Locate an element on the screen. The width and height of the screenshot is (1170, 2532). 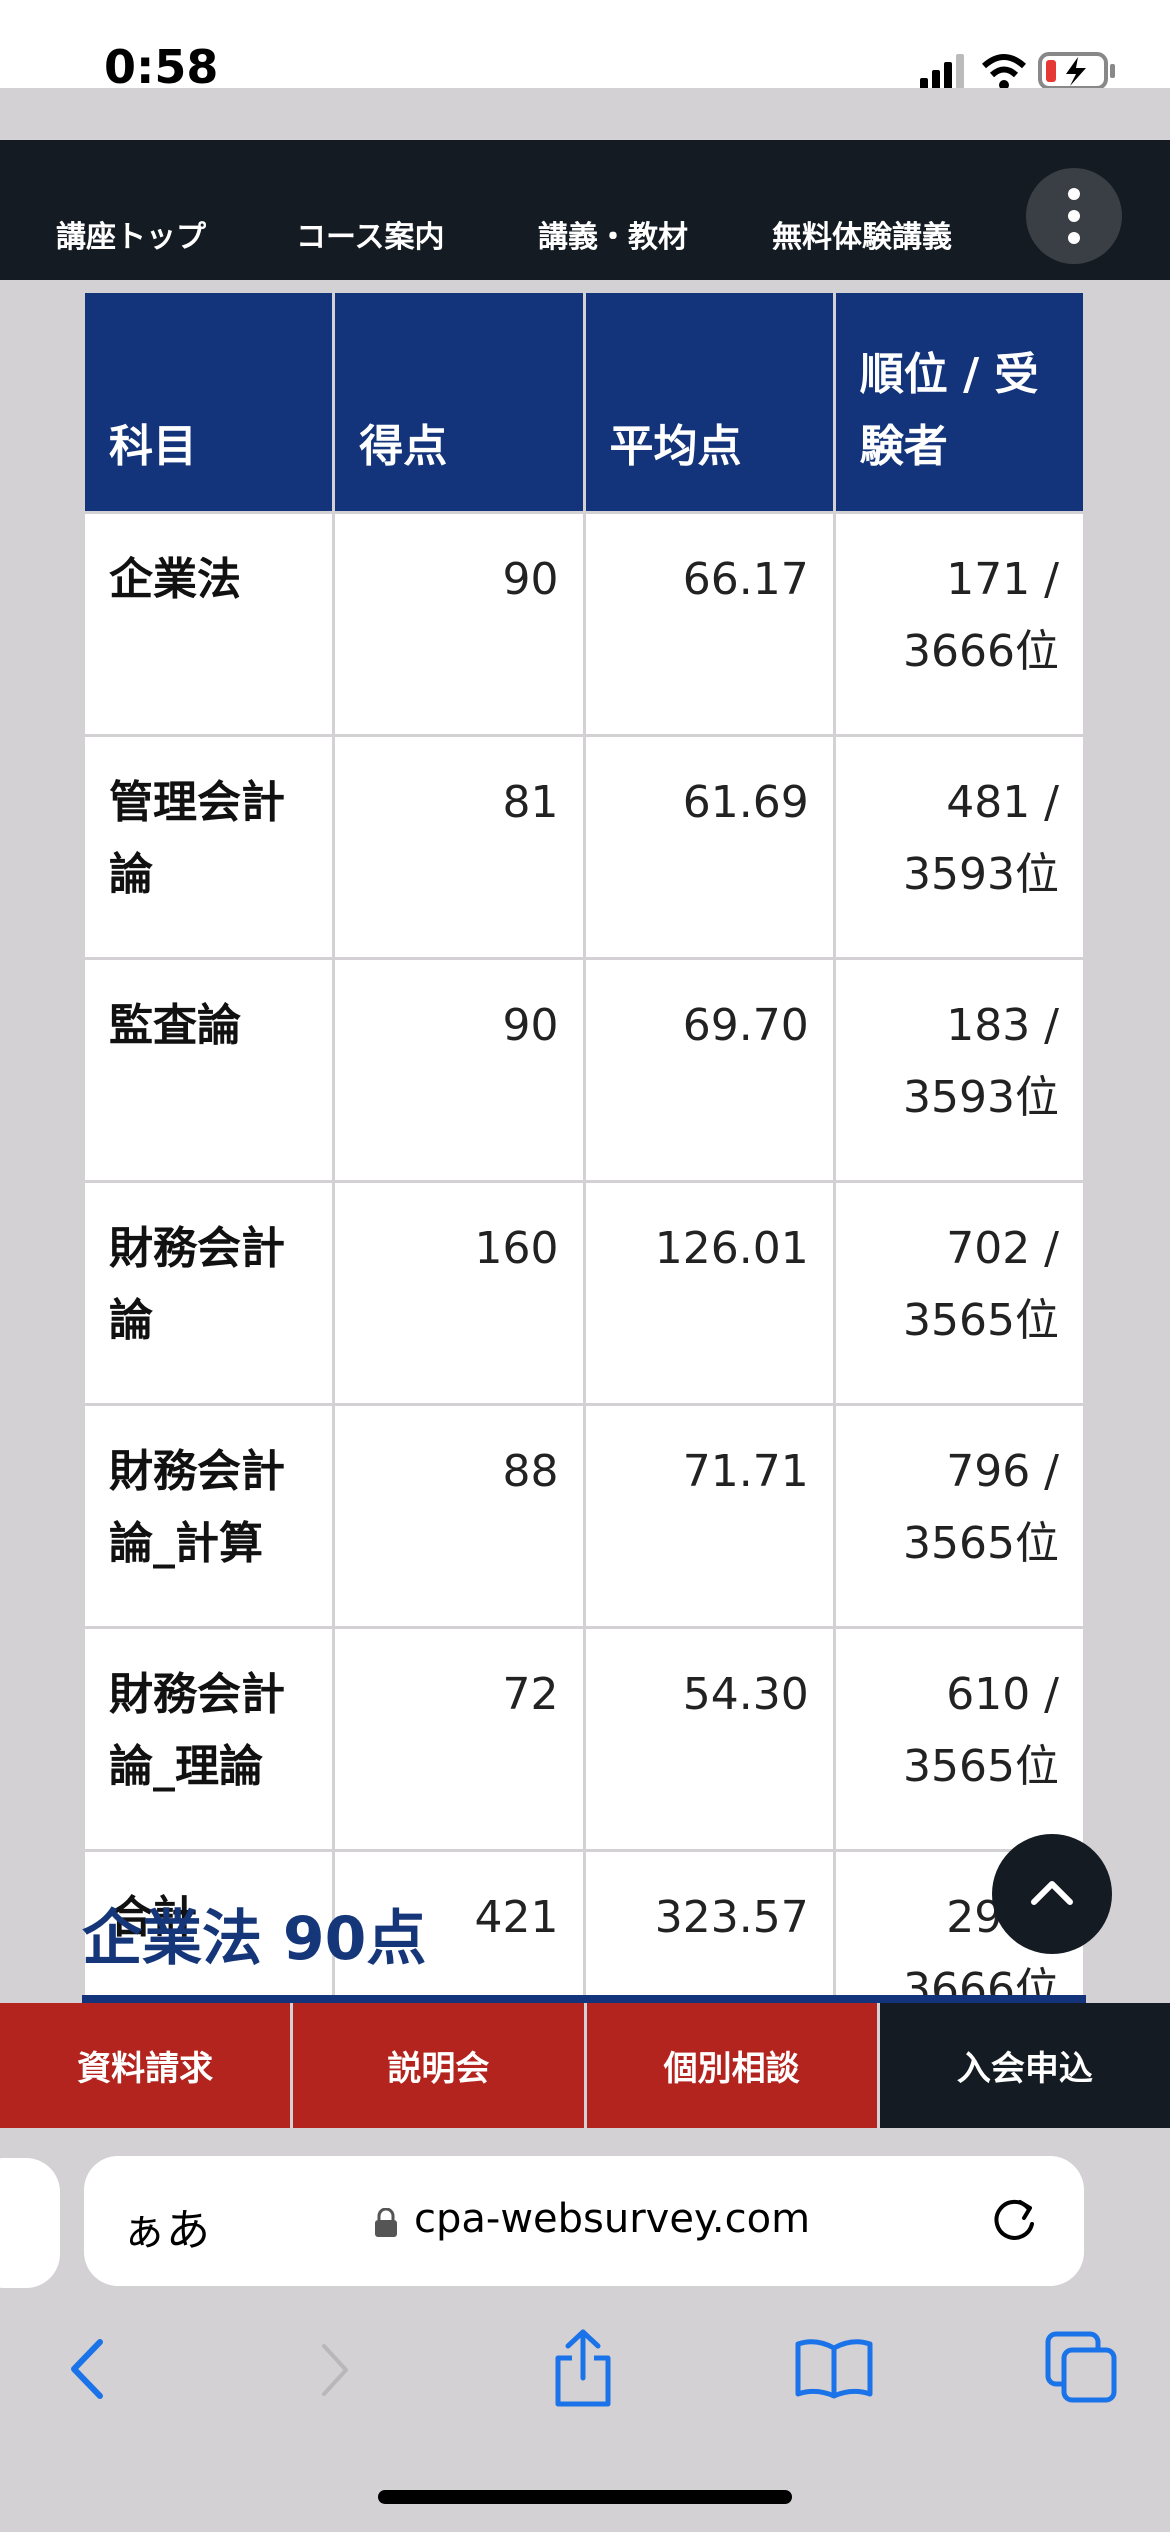
cell-score: 160 is located at coordinates (459, 1293).